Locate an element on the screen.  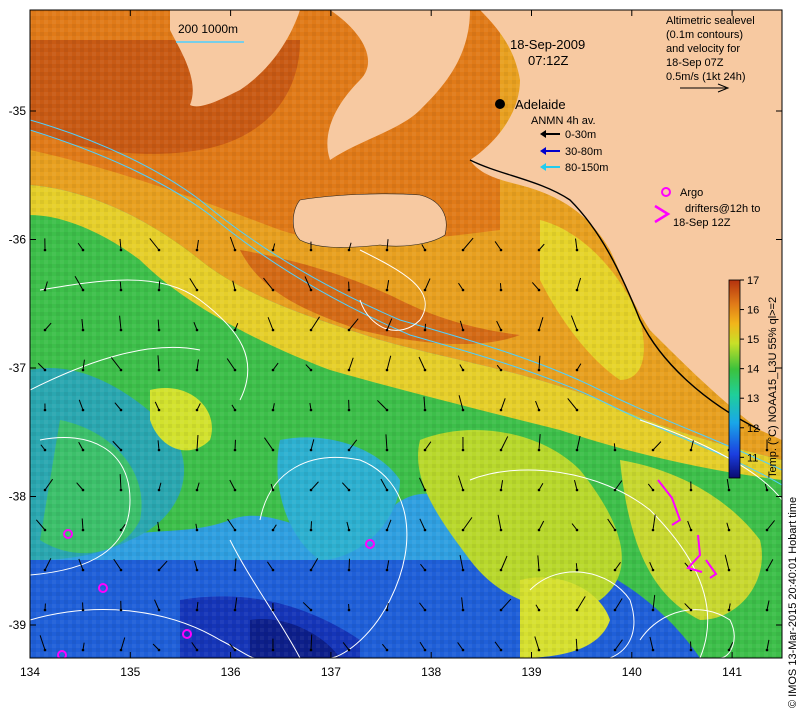
map-date: 18-Sep-2009 is located at coordinates (547, 44).